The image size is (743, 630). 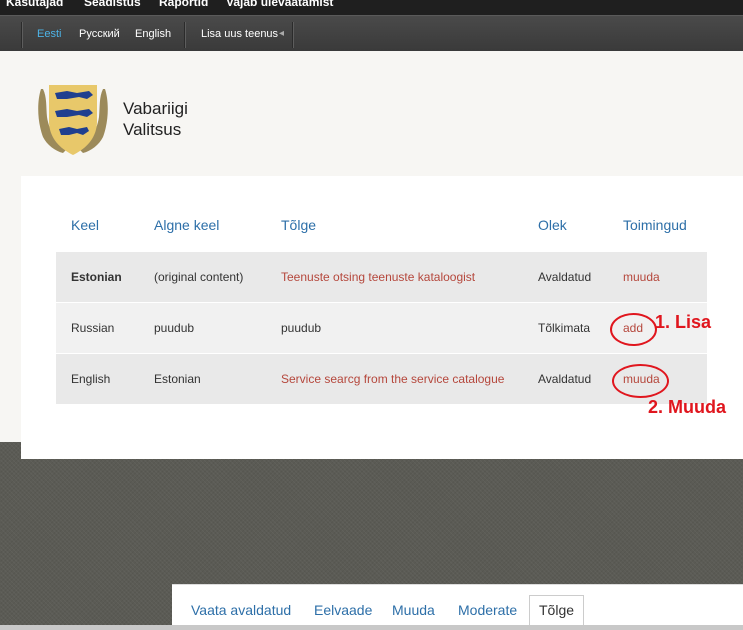 What do you see at coordinates (153, 34) in the screenshot?
I see `language-link-english: English` at bounding box center [153, 34].